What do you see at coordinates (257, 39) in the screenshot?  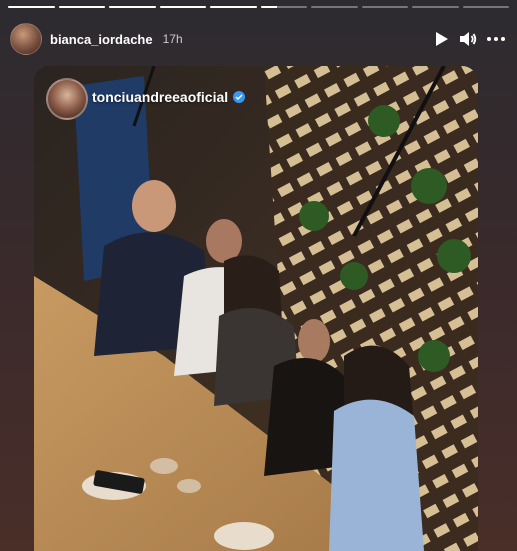 I see `story-header: bianca_iordache 17h` at bounding box center [257, 39].